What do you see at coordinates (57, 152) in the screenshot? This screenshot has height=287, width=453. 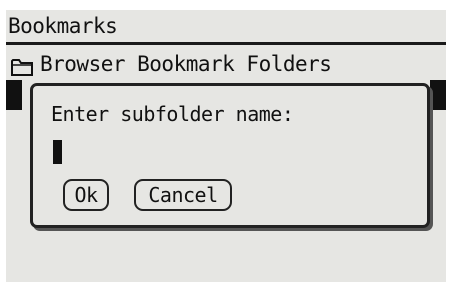 I see `text-cursor` at bounding box center [57, 152].